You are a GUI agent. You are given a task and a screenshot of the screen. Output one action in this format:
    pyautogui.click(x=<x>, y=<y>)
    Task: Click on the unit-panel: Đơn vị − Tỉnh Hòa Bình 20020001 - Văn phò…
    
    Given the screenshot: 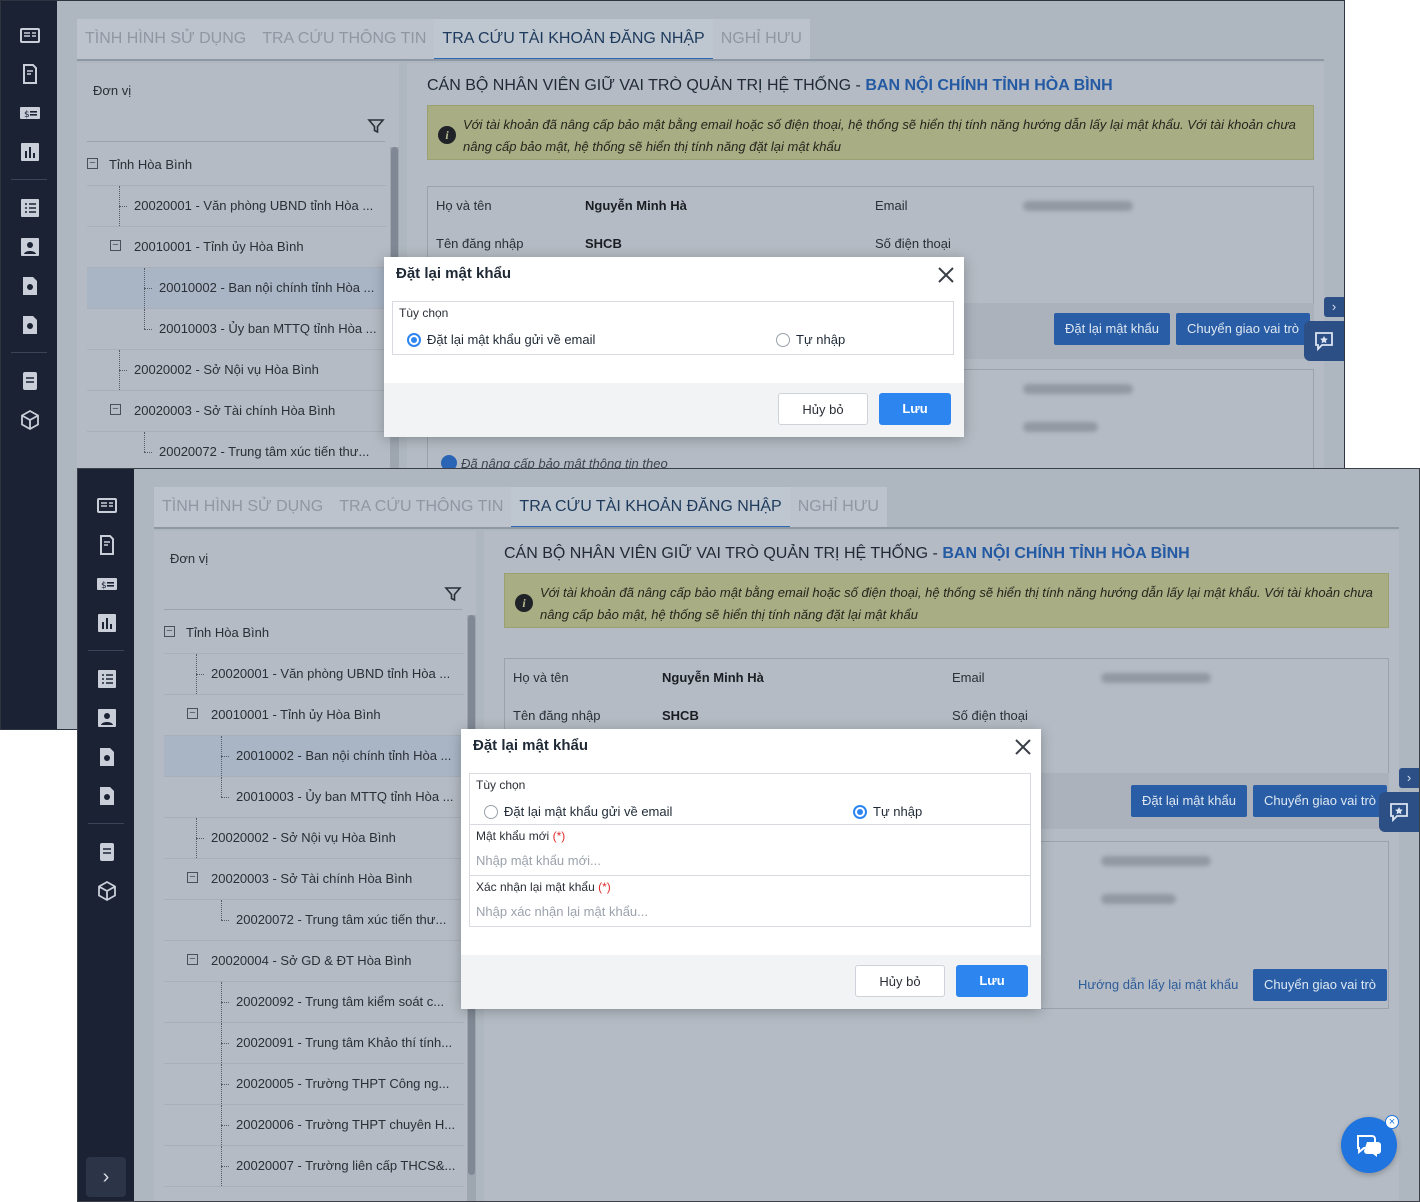 What is the action you would take?
    pyautogui.click(x=315, y=866)
    